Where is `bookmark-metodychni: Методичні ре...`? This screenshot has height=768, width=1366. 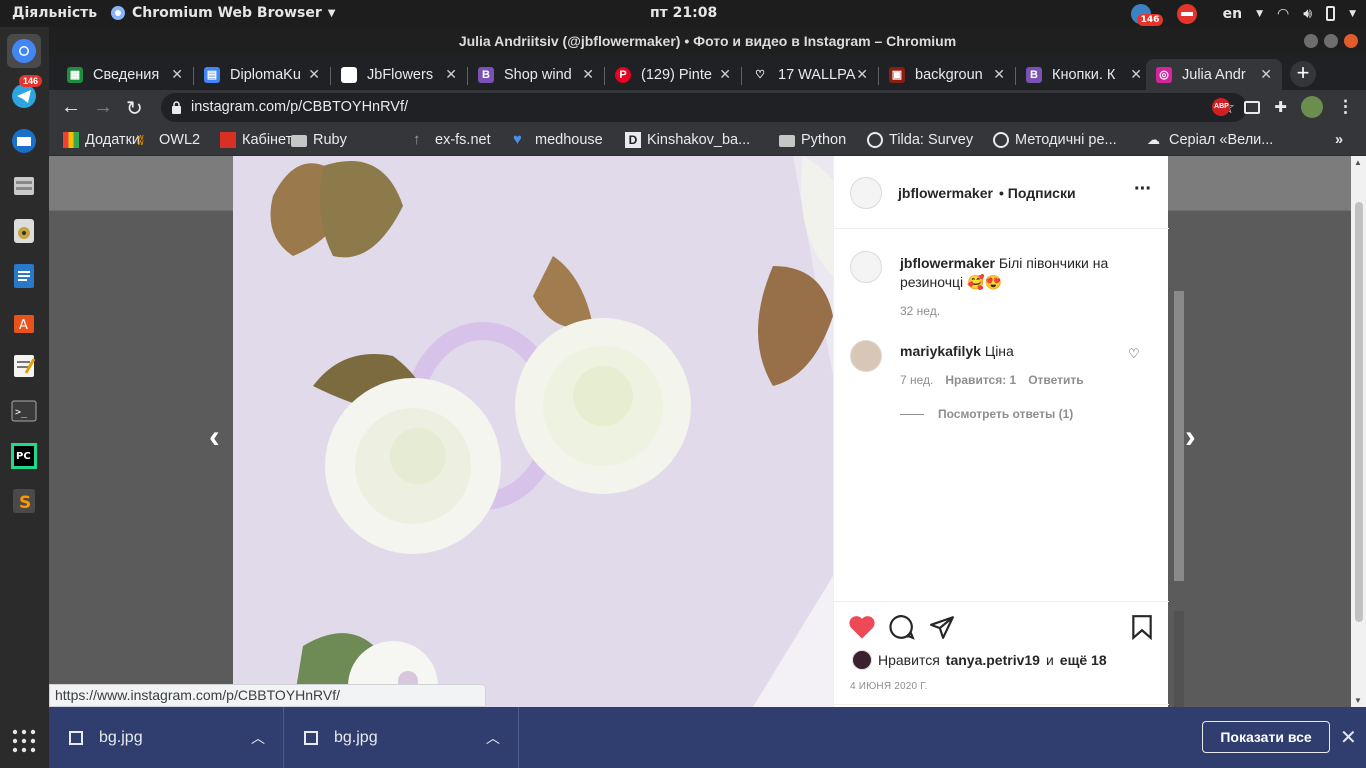
bookmark-metodychni: Методичні ре... is located at coordinates (1055, 140).